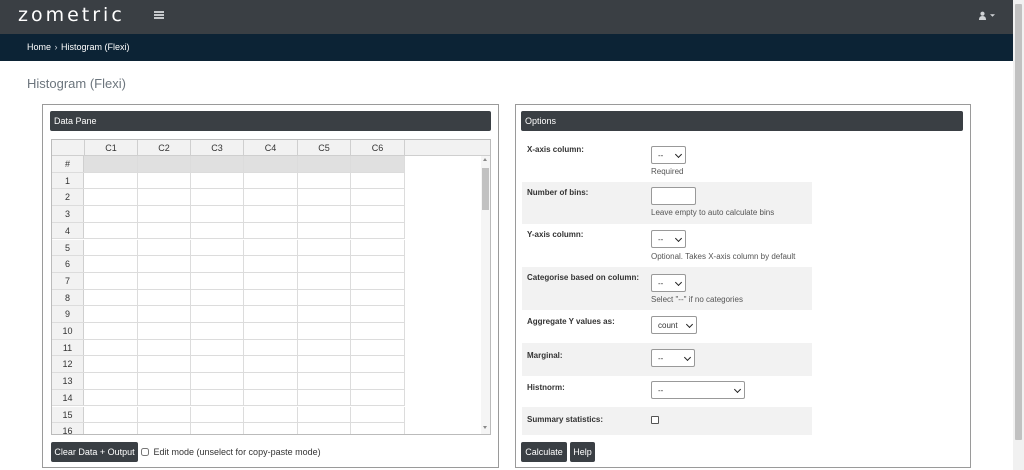 The image size is (1024, 470). What do you see at coordinates (68, 314) in the screenshot?
I see `row-header: 9` at bounding box center [68, 314].